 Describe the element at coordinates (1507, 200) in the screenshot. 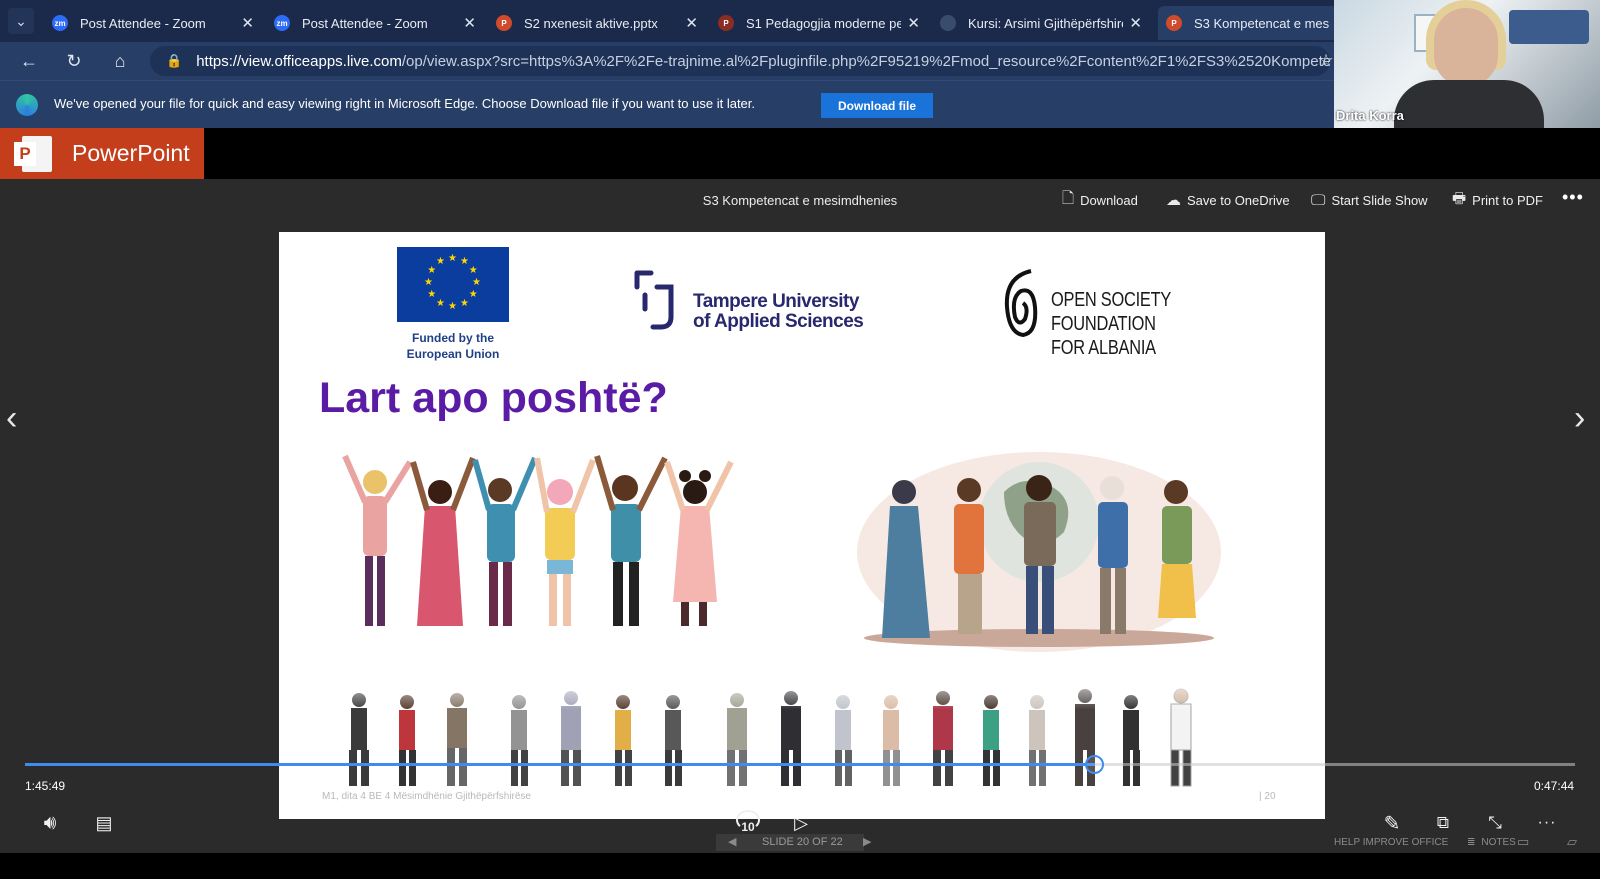

I see `print-pdf-label: Print to PDF` at that location.